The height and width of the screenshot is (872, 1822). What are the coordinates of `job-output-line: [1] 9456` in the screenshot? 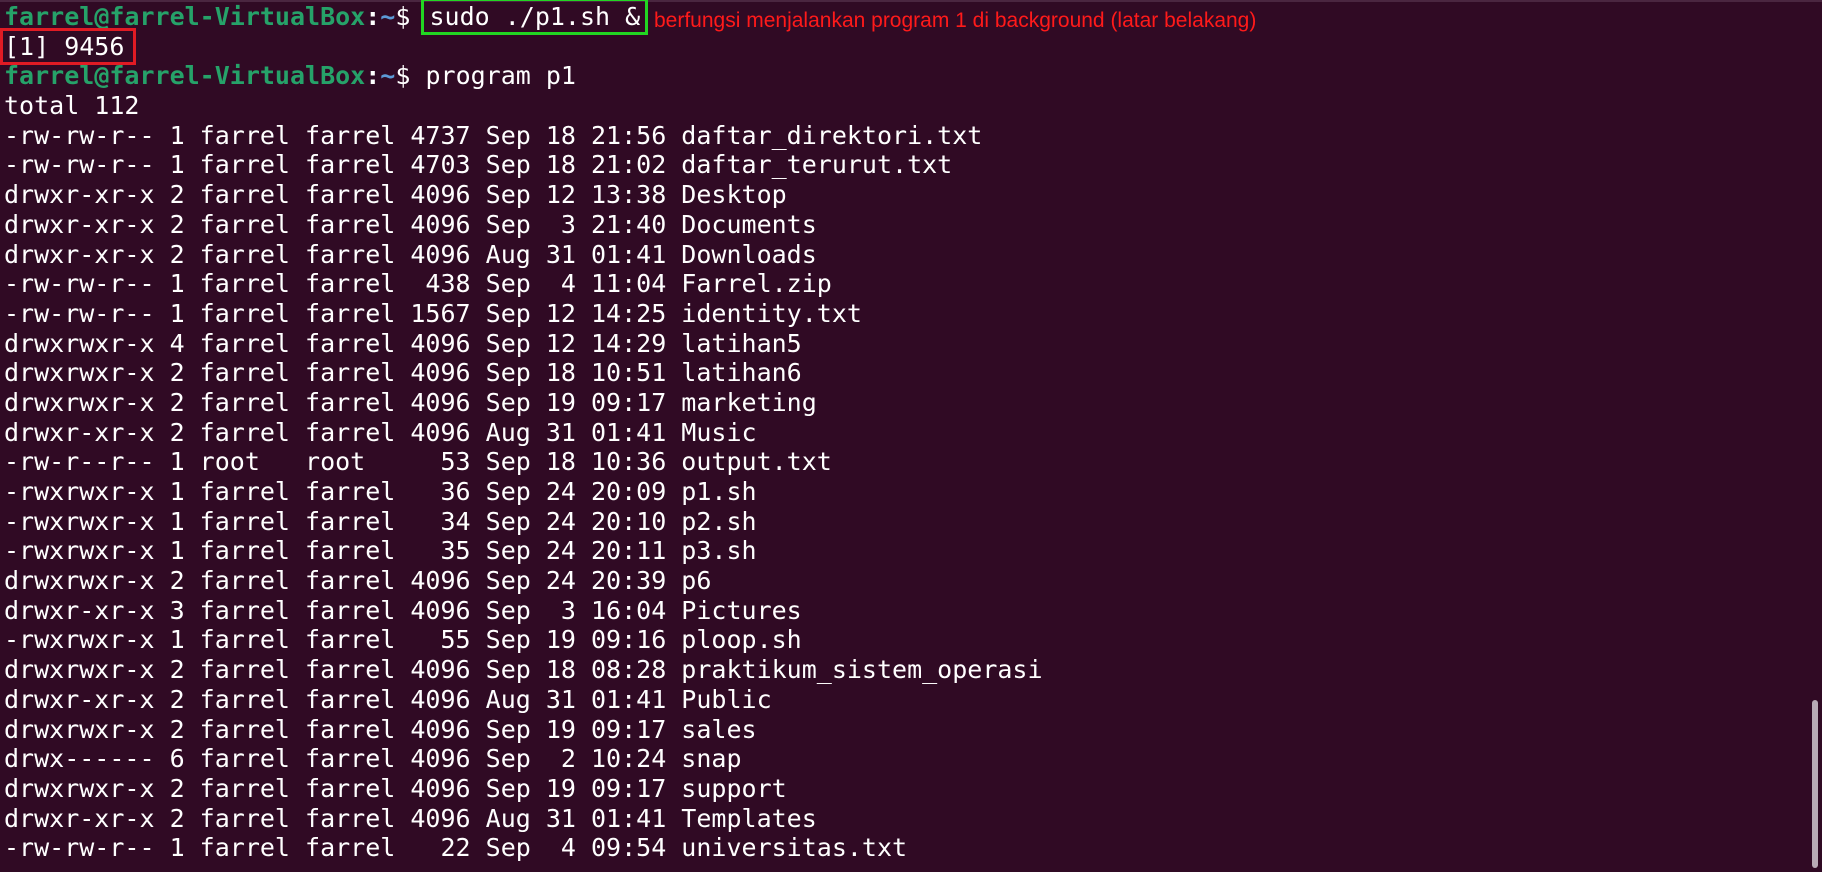 It's located at (911, 46).